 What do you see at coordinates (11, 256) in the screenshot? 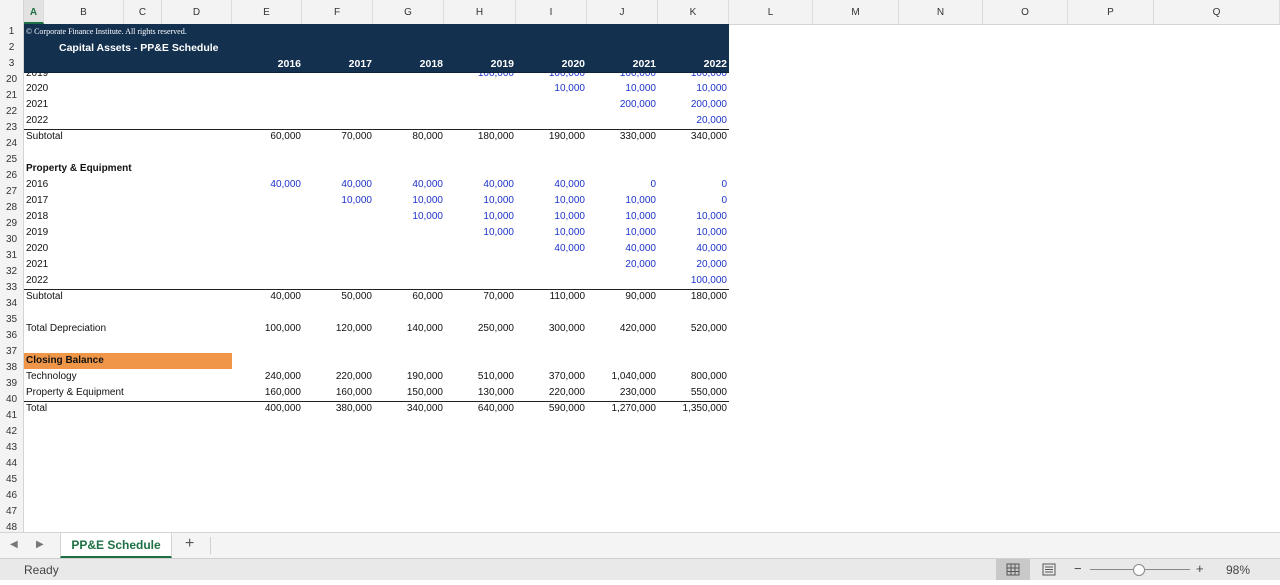
I see `row-header-31: 31` at bounding box center [11, 256].